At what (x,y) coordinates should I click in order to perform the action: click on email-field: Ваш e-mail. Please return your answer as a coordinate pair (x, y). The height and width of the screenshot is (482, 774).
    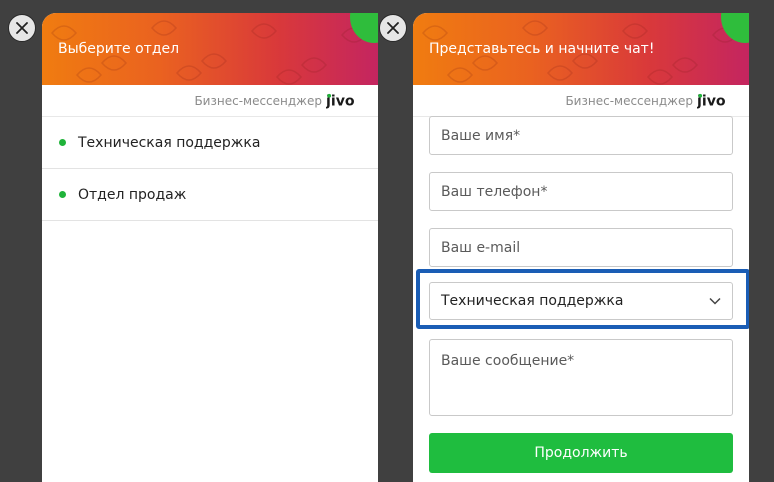
    Looking at the image, I should click on (581, 247).